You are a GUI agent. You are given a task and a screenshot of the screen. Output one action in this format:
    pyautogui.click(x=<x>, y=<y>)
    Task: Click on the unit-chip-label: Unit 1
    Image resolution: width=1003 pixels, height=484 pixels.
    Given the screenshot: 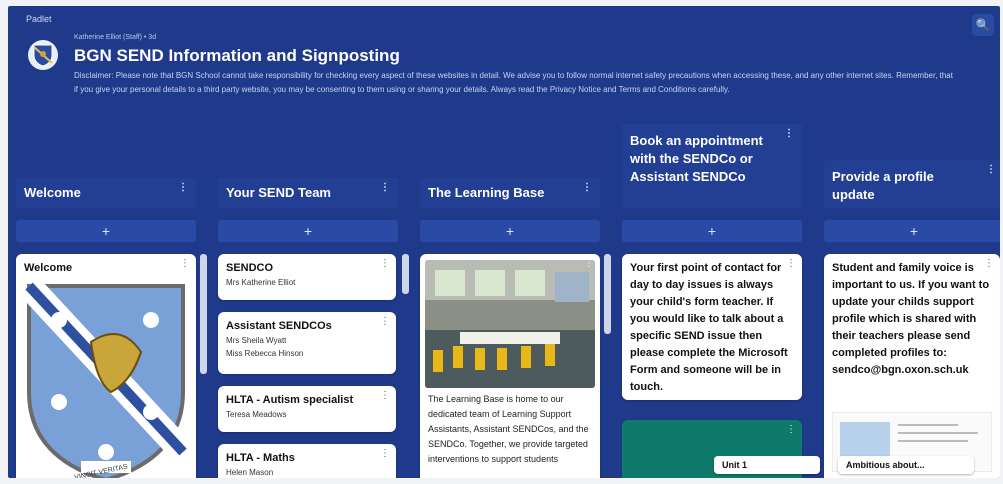 What is the action you would take?
    pyautogui.click(x=735, y=465)
    